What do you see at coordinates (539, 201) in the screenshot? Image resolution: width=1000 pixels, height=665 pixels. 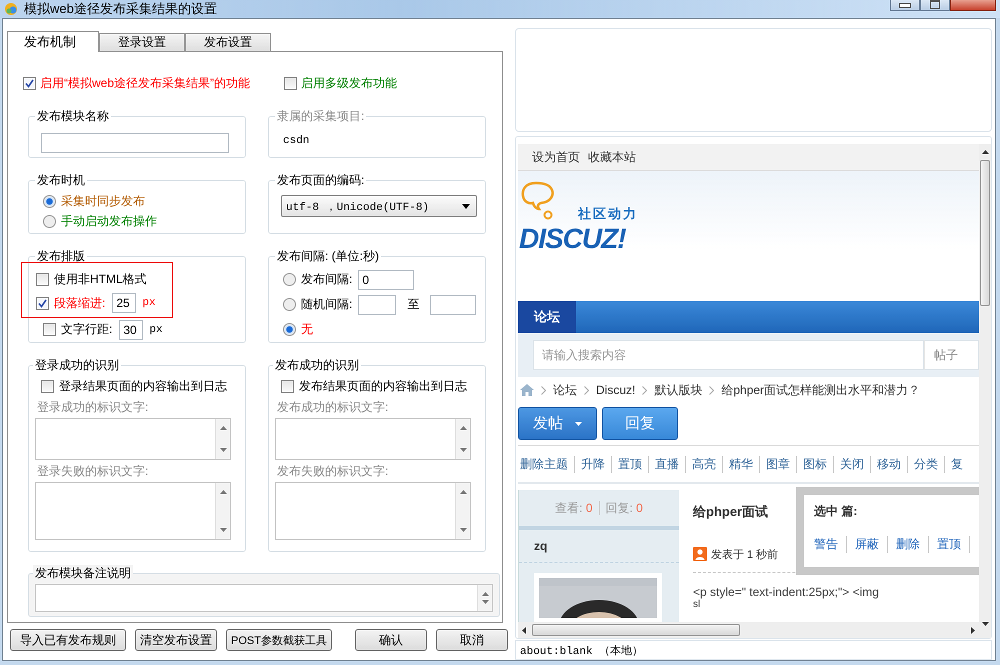 I see `speech-bubble-icon` at bounding box center [539, 201].